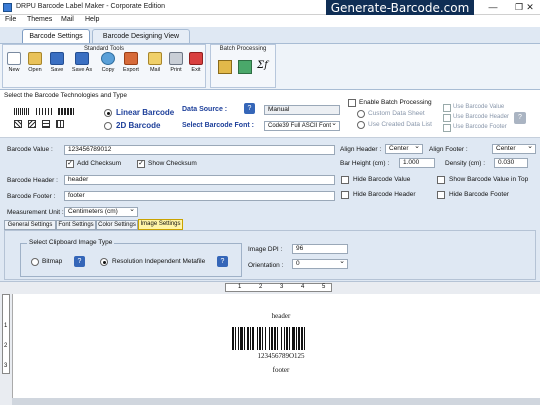 The height and width of the screenshot is (405, 540). What do you see at coordinates (530, 7) in the screenshot?
I see `close-button: ✕` at bounding box center [530, 7].